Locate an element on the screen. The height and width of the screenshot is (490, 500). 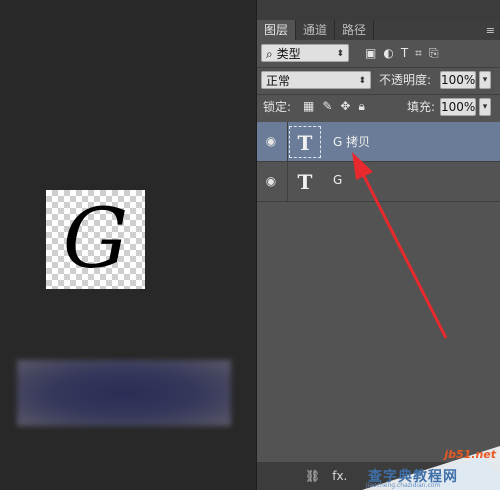
watermark: 查字典教程网 jb51.net jiaocheng.chazidian.com is located at coordinates (431, 468).